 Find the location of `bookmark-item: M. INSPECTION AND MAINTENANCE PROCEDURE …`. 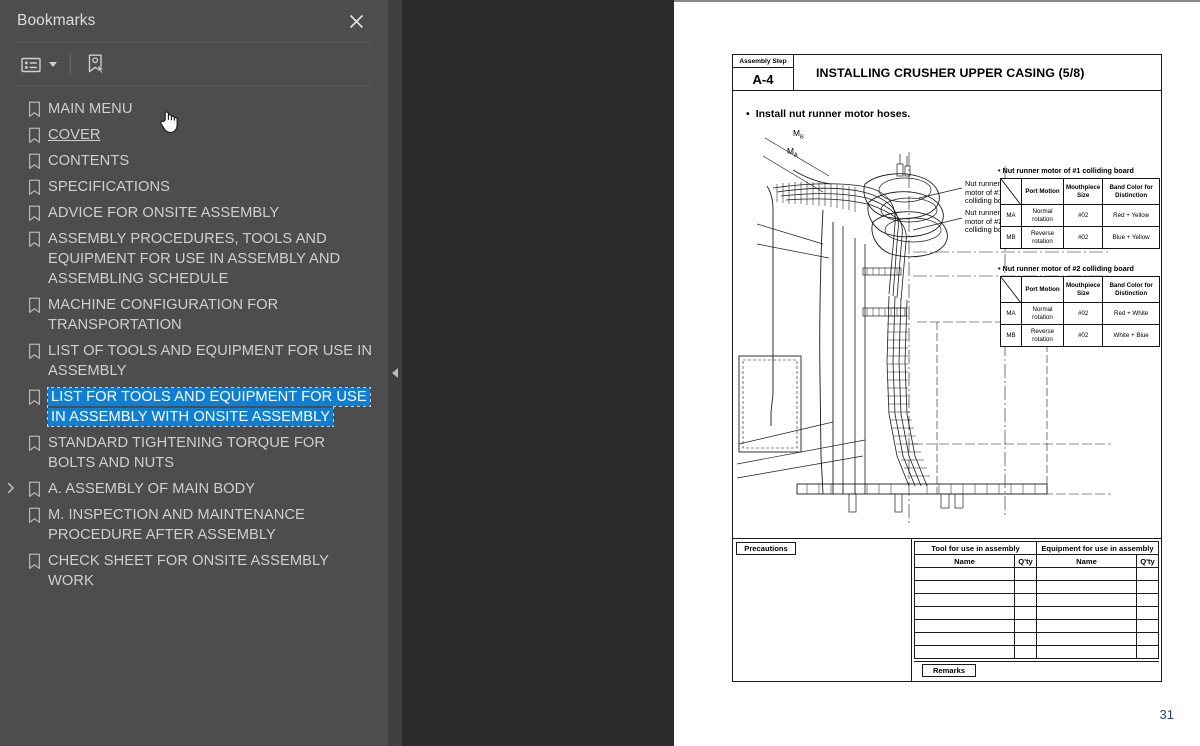

bookmark-item: M. INSPECTION AND MAINTENANCE PROCEDURE … is located at coordinates (194, 525).